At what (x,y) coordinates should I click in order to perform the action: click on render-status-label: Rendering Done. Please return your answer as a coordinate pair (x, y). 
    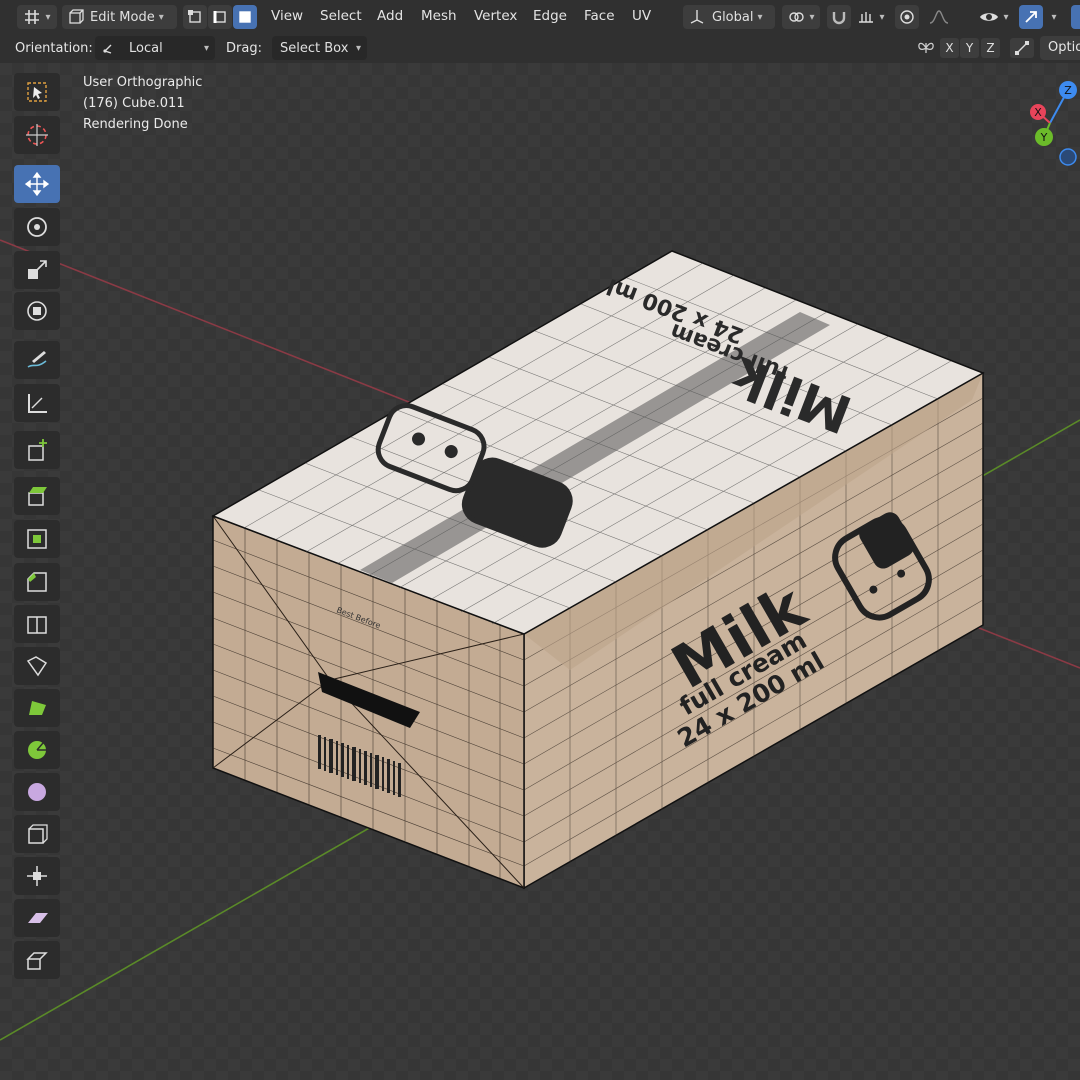
    Looking at the image, I should click on (135, 124).